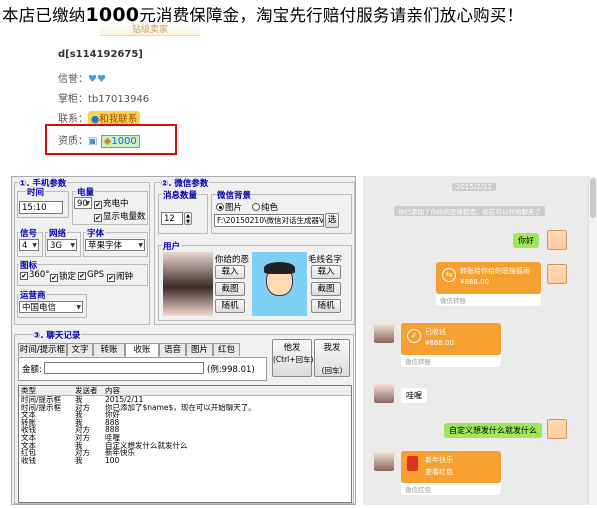 The image size is (597, 508). What do you see at coordinates (526, 240) in the screenshot?
I see `message-hello: 你好` at bounding box center [526, 240].